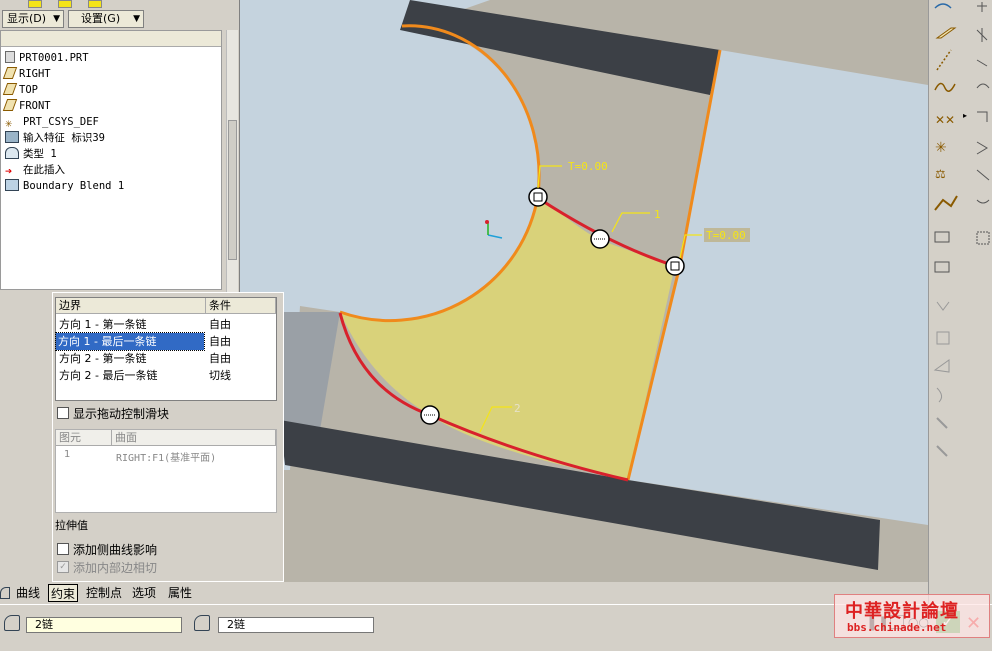 This screenshot has width=992, height=651. I want to click on tree-item-insert-here: ➔ 在此插入, so click(35, 170).